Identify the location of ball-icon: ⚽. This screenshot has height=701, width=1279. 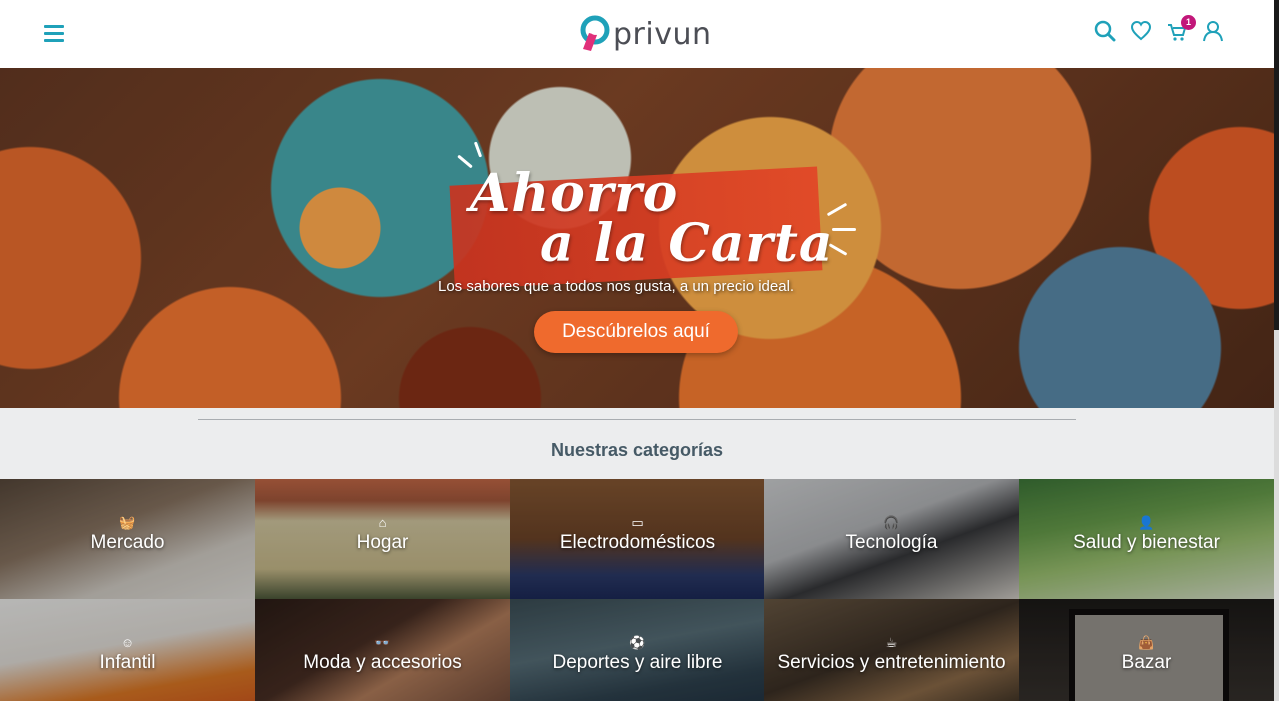
(637, 642).